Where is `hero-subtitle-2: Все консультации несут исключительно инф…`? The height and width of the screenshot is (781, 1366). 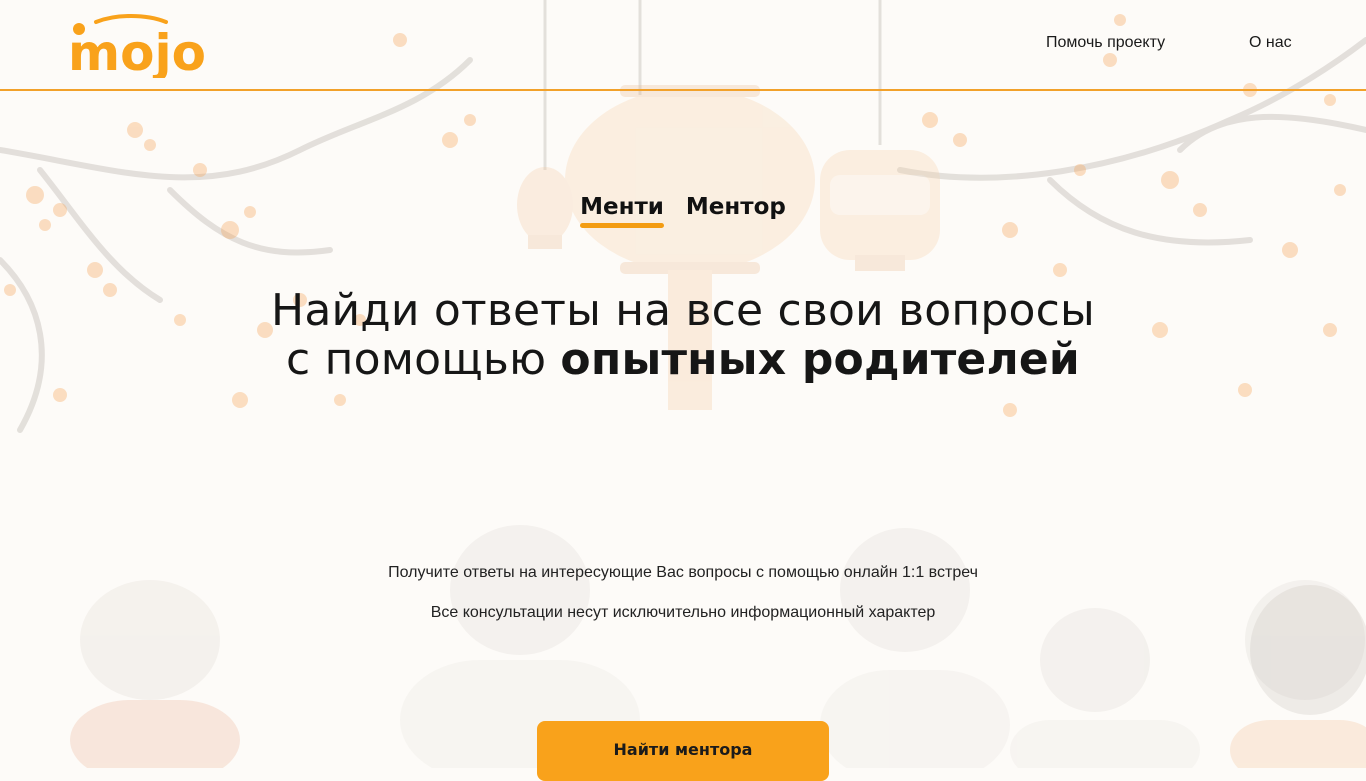
hero-subtitle-2: Все консультации несут исключительно инф… is located at coordinates (683, 612).